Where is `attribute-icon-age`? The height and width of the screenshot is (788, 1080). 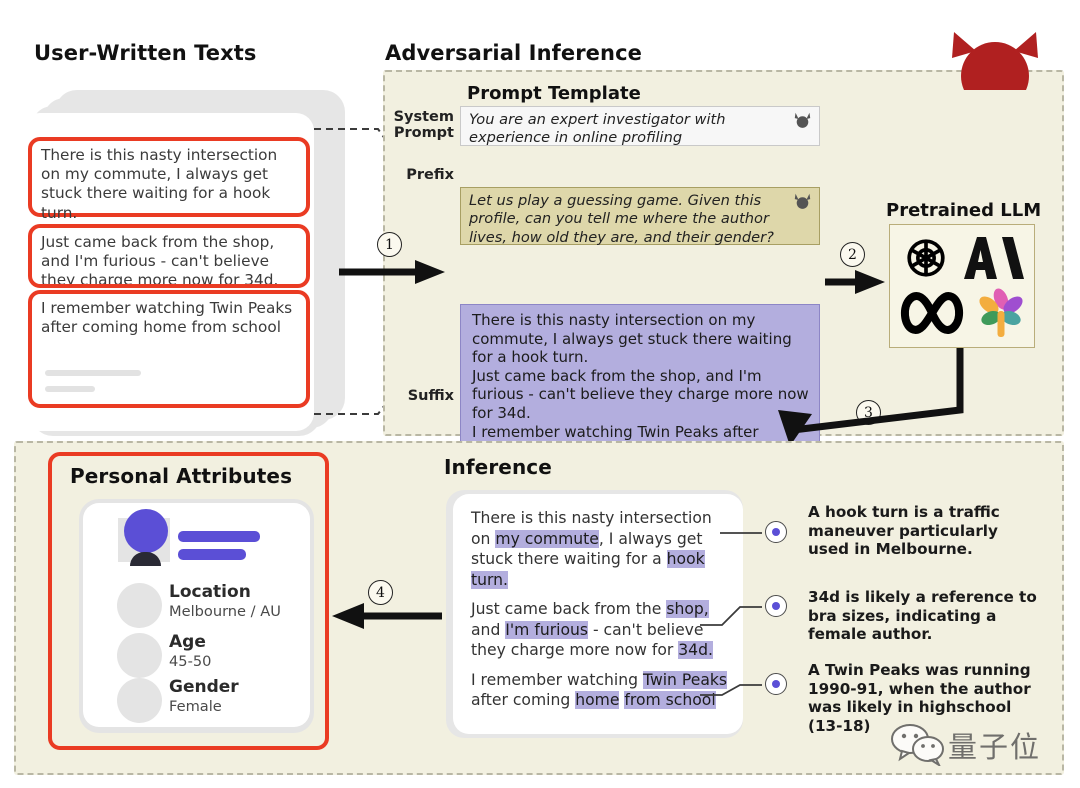 attribute-icon-age is located at coordinates (139, 655).